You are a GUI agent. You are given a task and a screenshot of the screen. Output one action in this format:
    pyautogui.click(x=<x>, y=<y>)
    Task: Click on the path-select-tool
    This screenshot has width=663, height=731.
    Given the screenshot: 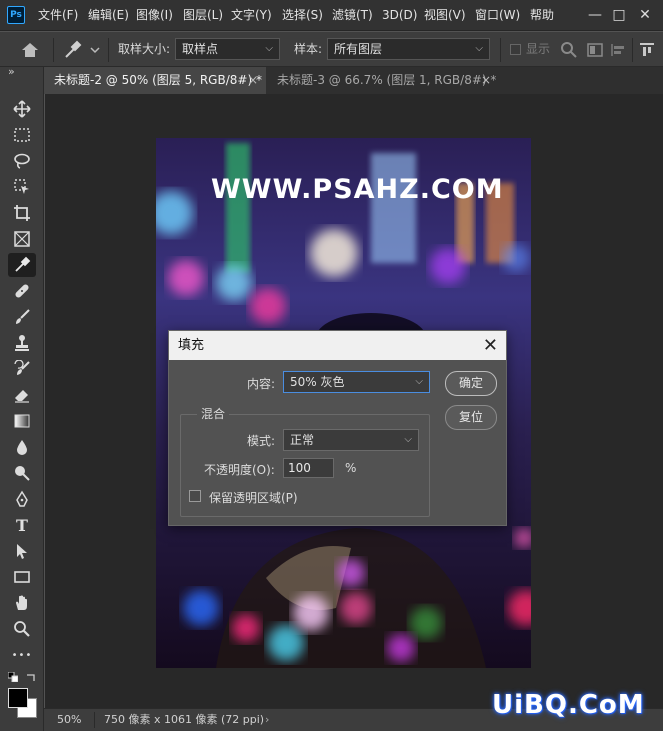 What is the action you would take?
    pyautogui.click(x=22, y=551)
    